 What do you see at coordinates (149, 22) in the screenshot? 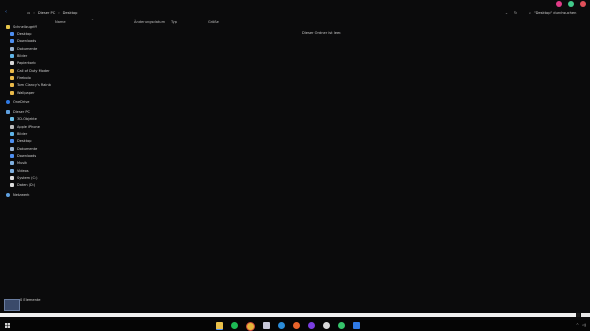
I see `column-header-date: Änderungsdatum` at bounding box center [149, 22].